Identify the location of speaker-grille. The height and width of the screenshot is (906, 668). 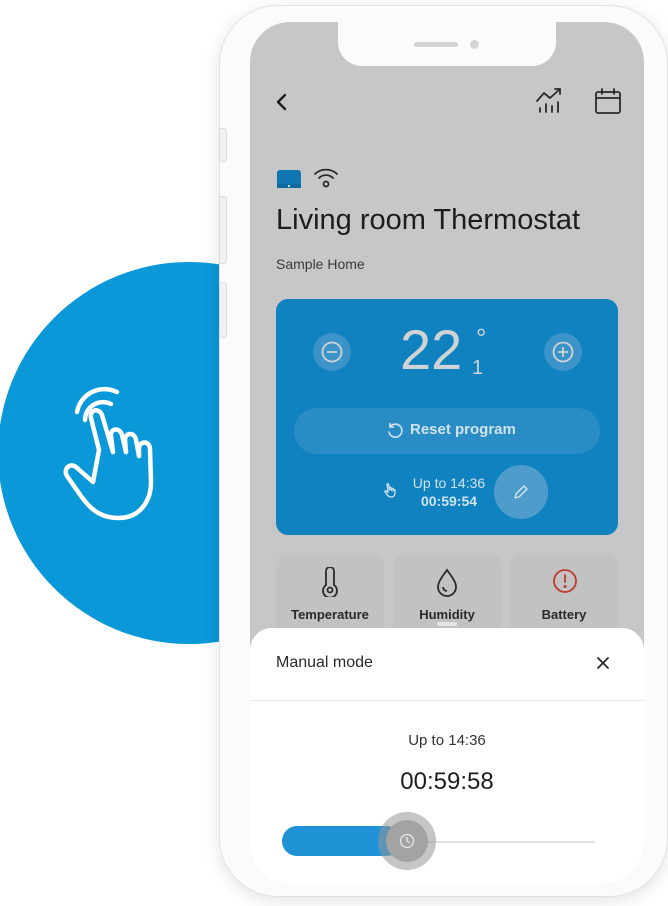
(436, 44).